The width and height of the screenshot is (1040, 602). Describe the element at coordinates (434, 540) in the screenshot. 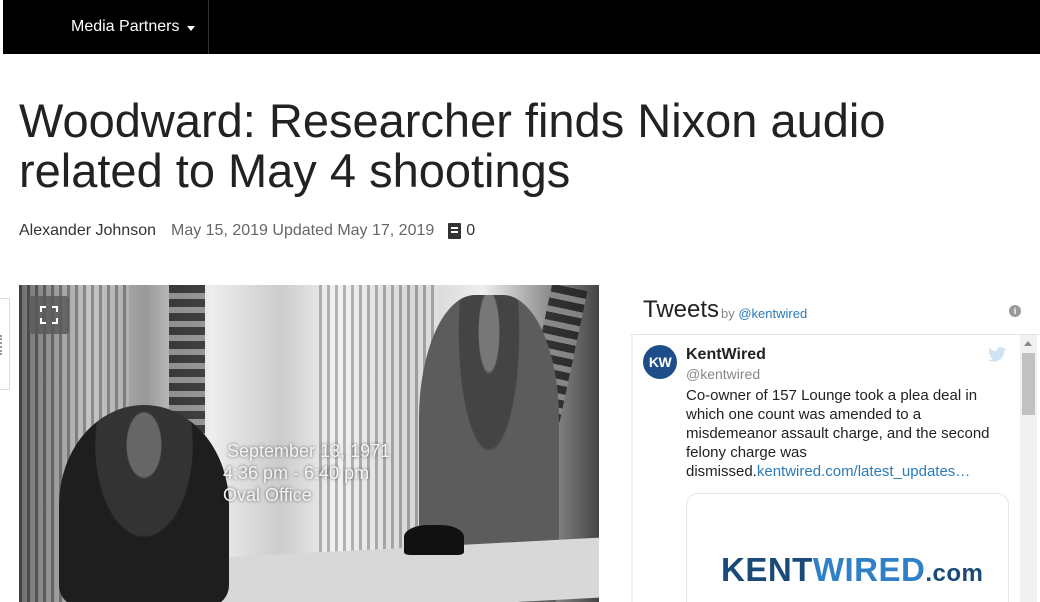

I see `telephone` at that location.